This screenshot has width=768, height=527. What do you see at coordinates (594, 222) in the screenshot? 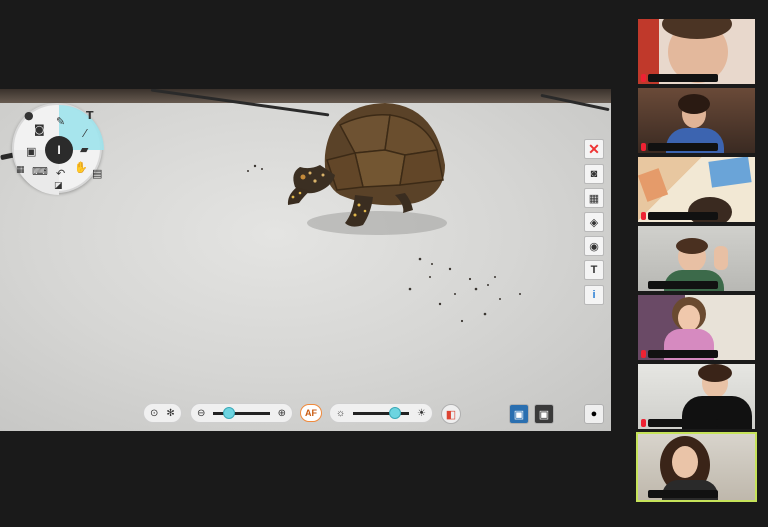
I see `palette-icon: ◈` at bounding box center [594, 222].